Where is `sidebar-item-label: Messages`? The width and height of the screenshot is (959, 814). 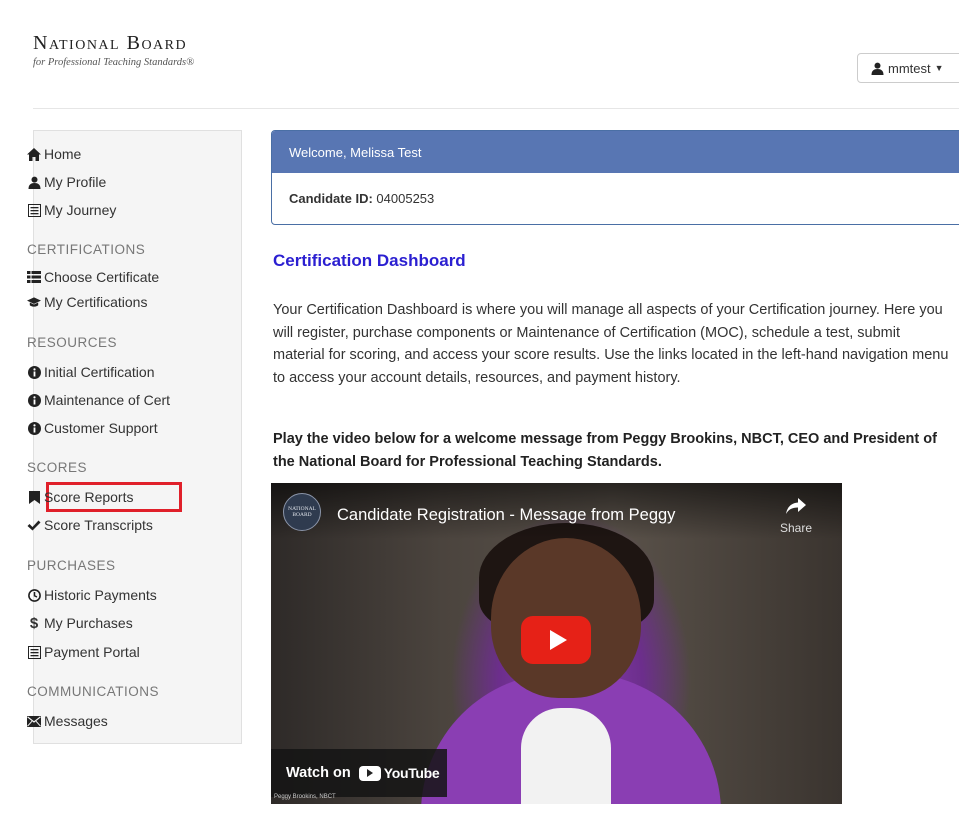 sidebar-item-label: Messages is located at coordinates (76, 721).